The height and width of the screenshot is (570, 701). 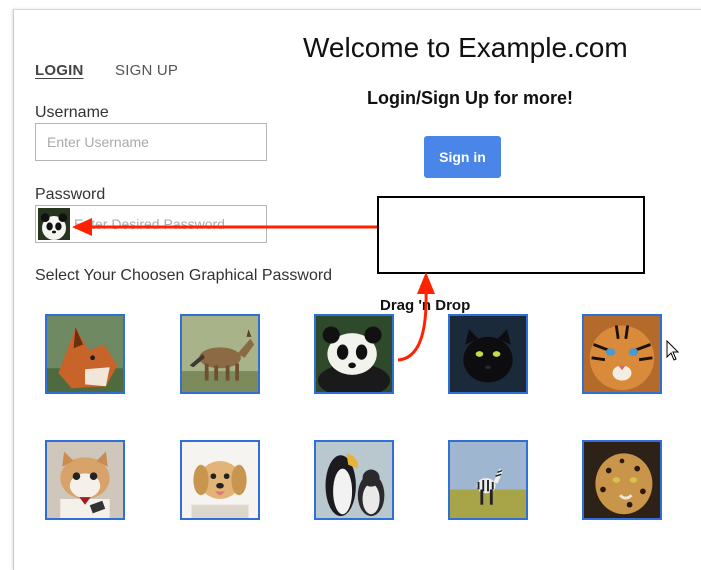 I want to click on image-tile-panda, so click(x=354, y=354).